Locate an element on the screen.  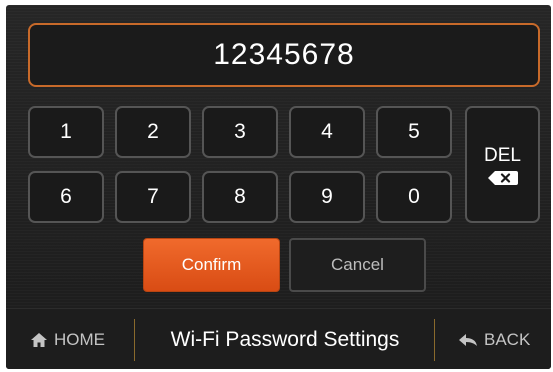
delete-key: DEL is located at coordinates (502, 164).